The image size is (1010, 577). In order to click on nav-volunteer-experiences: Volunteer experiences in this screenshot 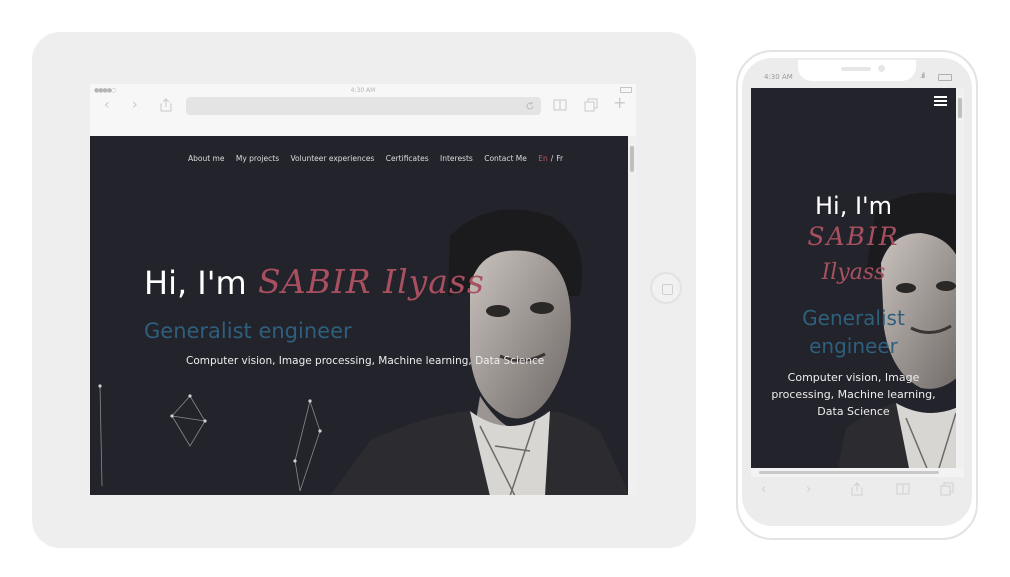, I will do `click(333, 158)`.